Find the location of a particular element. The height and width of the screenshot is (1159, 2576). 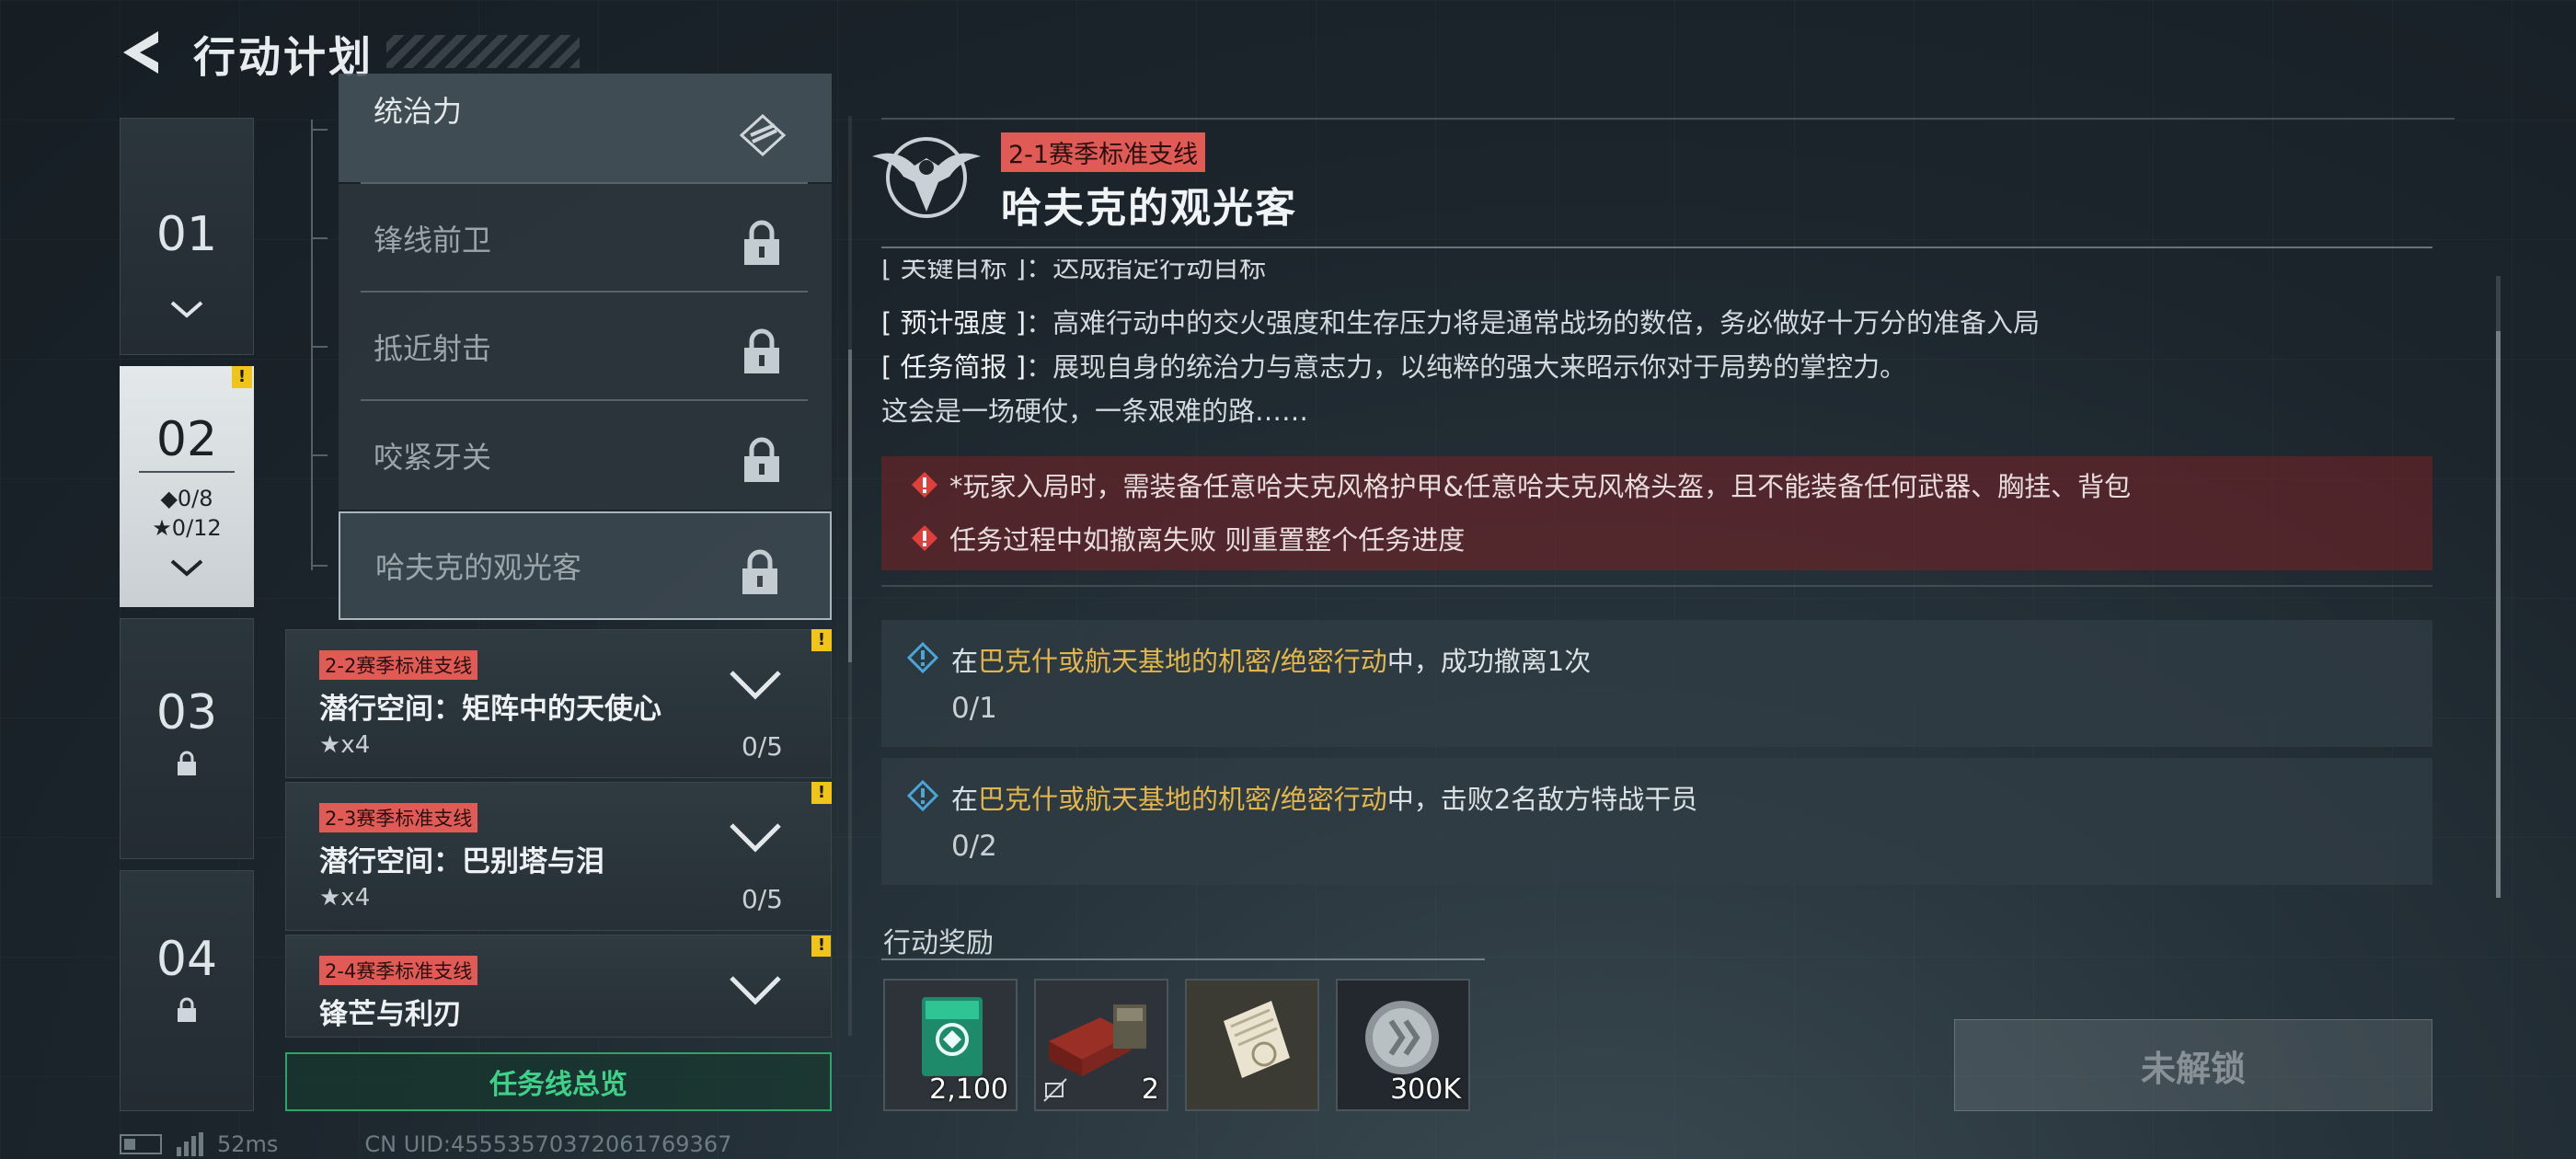

subtask-label: 哈夫克的观光客 is located at coordinates (478, 567).